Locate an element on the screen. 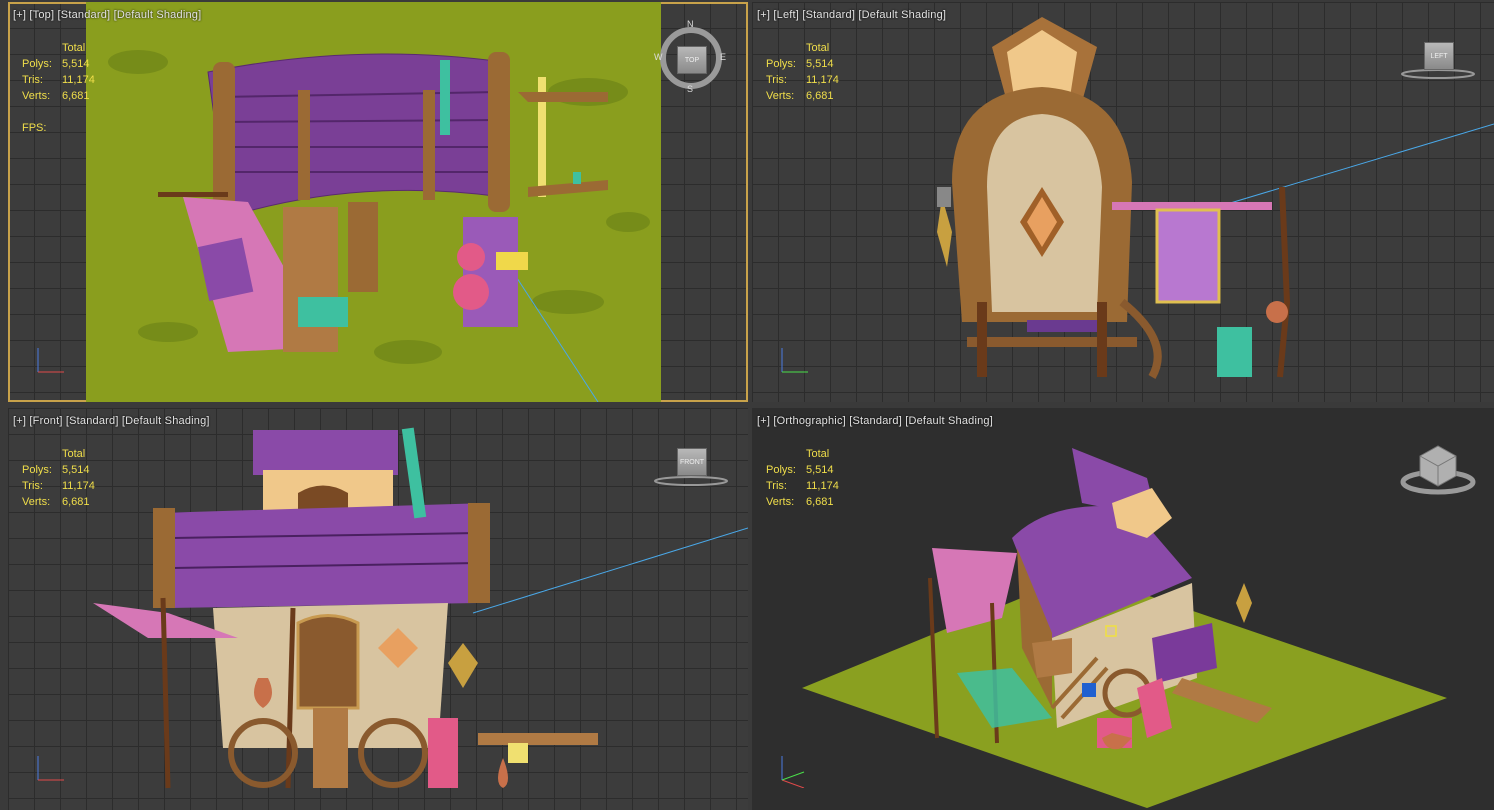 The image size is (1494, 810). viewcube: LEFT is located at coordinates (1438, 60).